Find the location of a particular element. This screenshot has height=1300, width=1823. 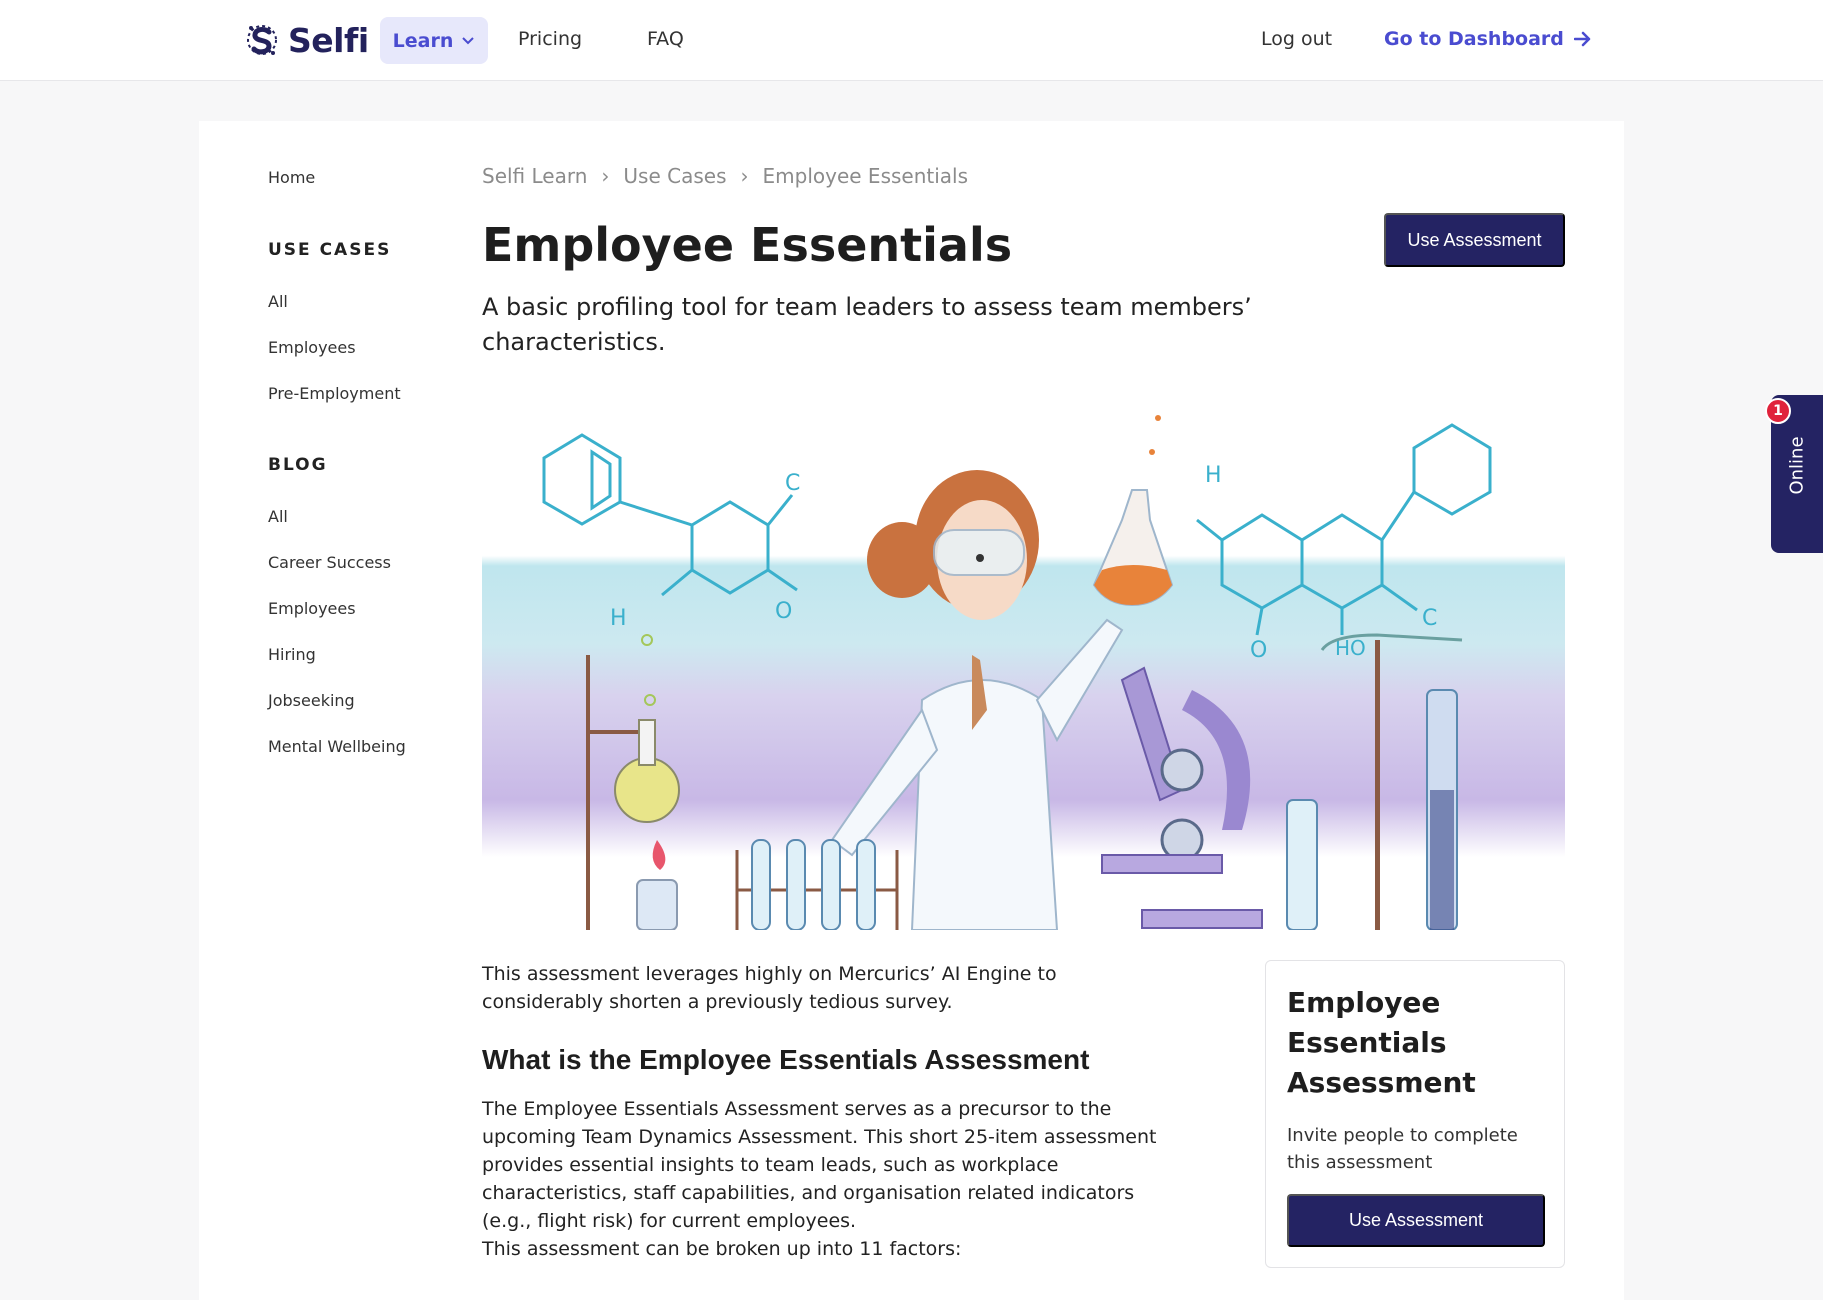

hero-label-o-left: O is located at coordinates (783, 611).